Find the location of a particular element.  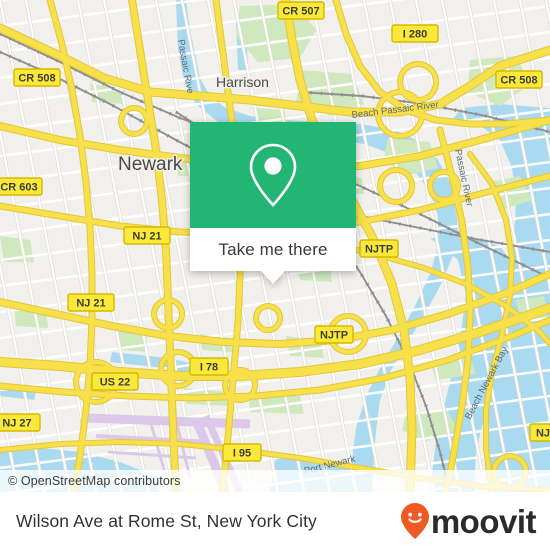

highway-shield: NJ is located at coordinates (539, 432).